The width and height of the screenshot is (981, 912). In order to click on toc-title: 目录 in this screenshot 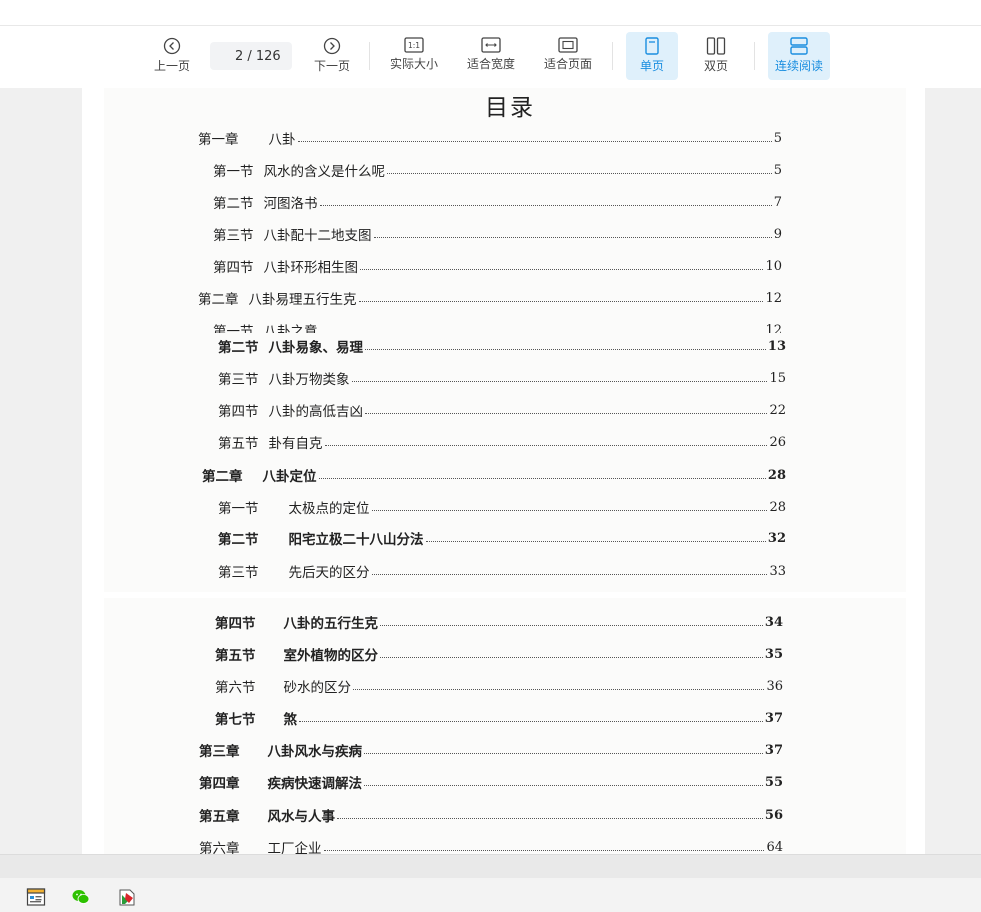, I will do `click(510, 108)`.